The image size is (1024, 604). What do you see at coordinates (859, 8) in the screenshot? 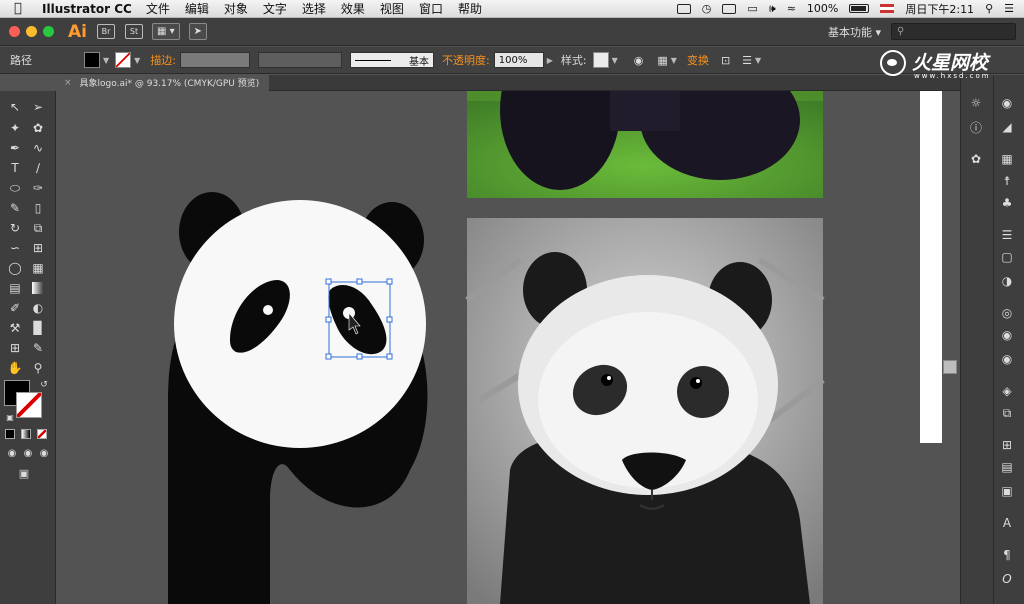
I see `battery-icon` at bounding box center [859, 8].